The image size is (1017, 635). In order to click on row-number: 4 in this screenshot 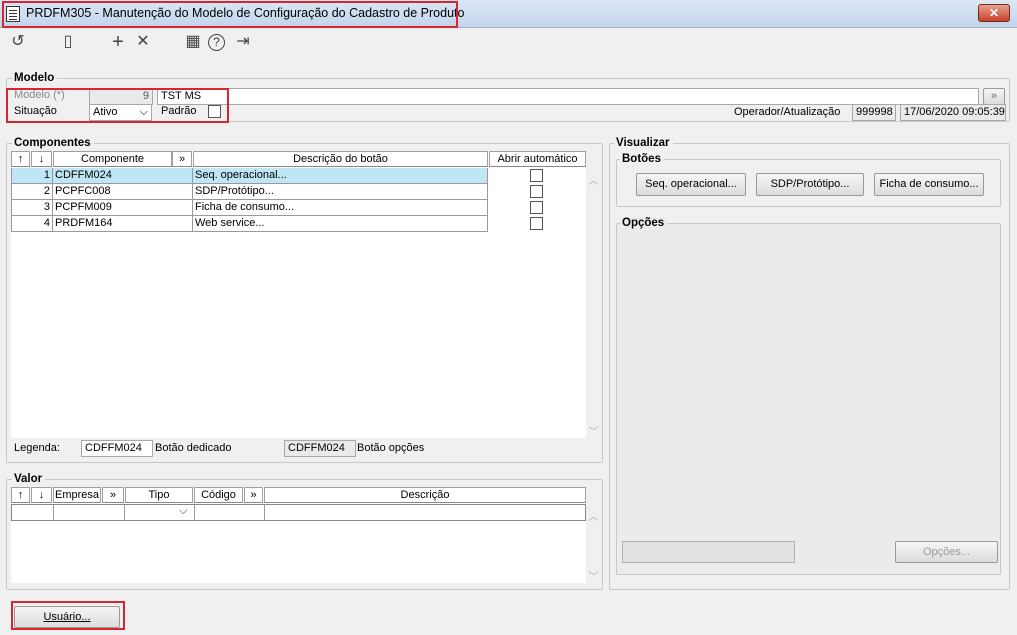, I will do `click(32, 224)`.